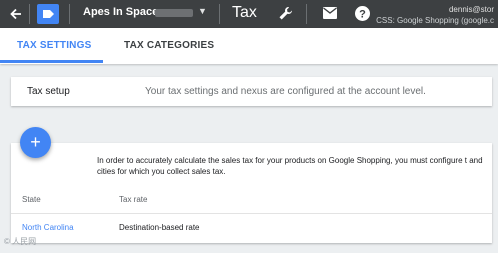 Image resolution: width=498 pixels, height=253 pixels. I want to click on table-divider, so click(251, 213).